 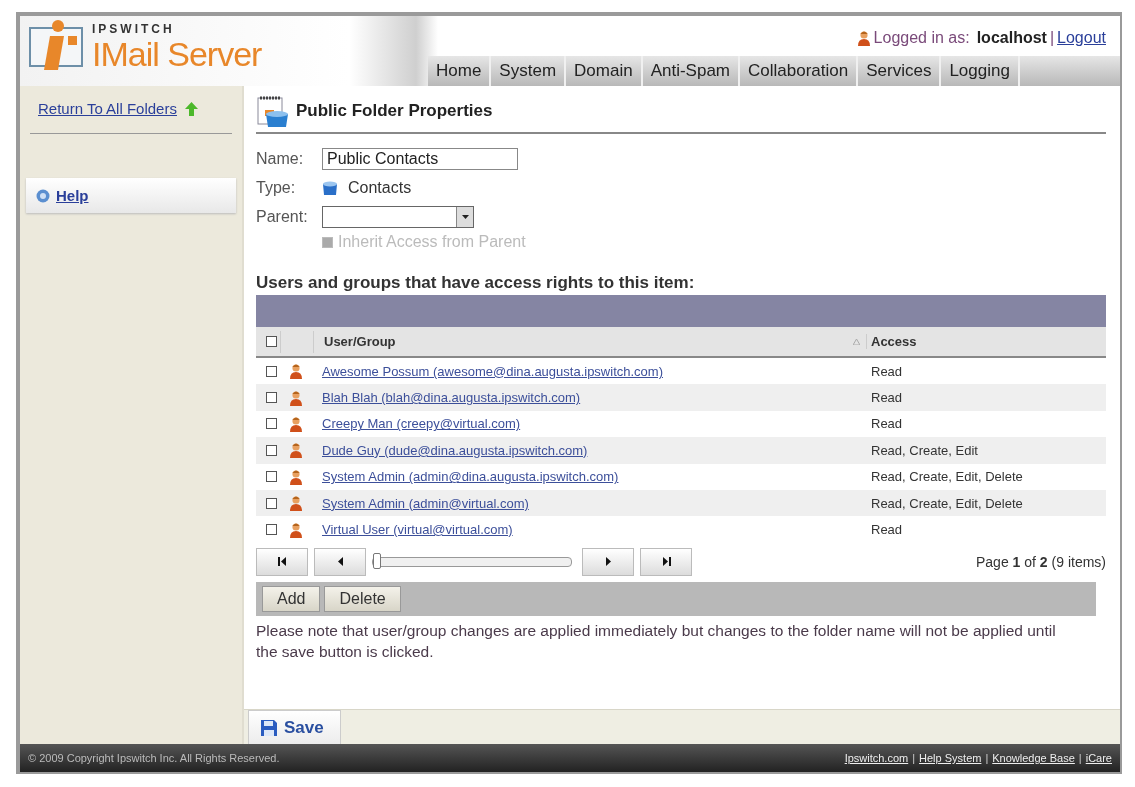 I want to click on field-label: Name:, so click(x=280, y=158).